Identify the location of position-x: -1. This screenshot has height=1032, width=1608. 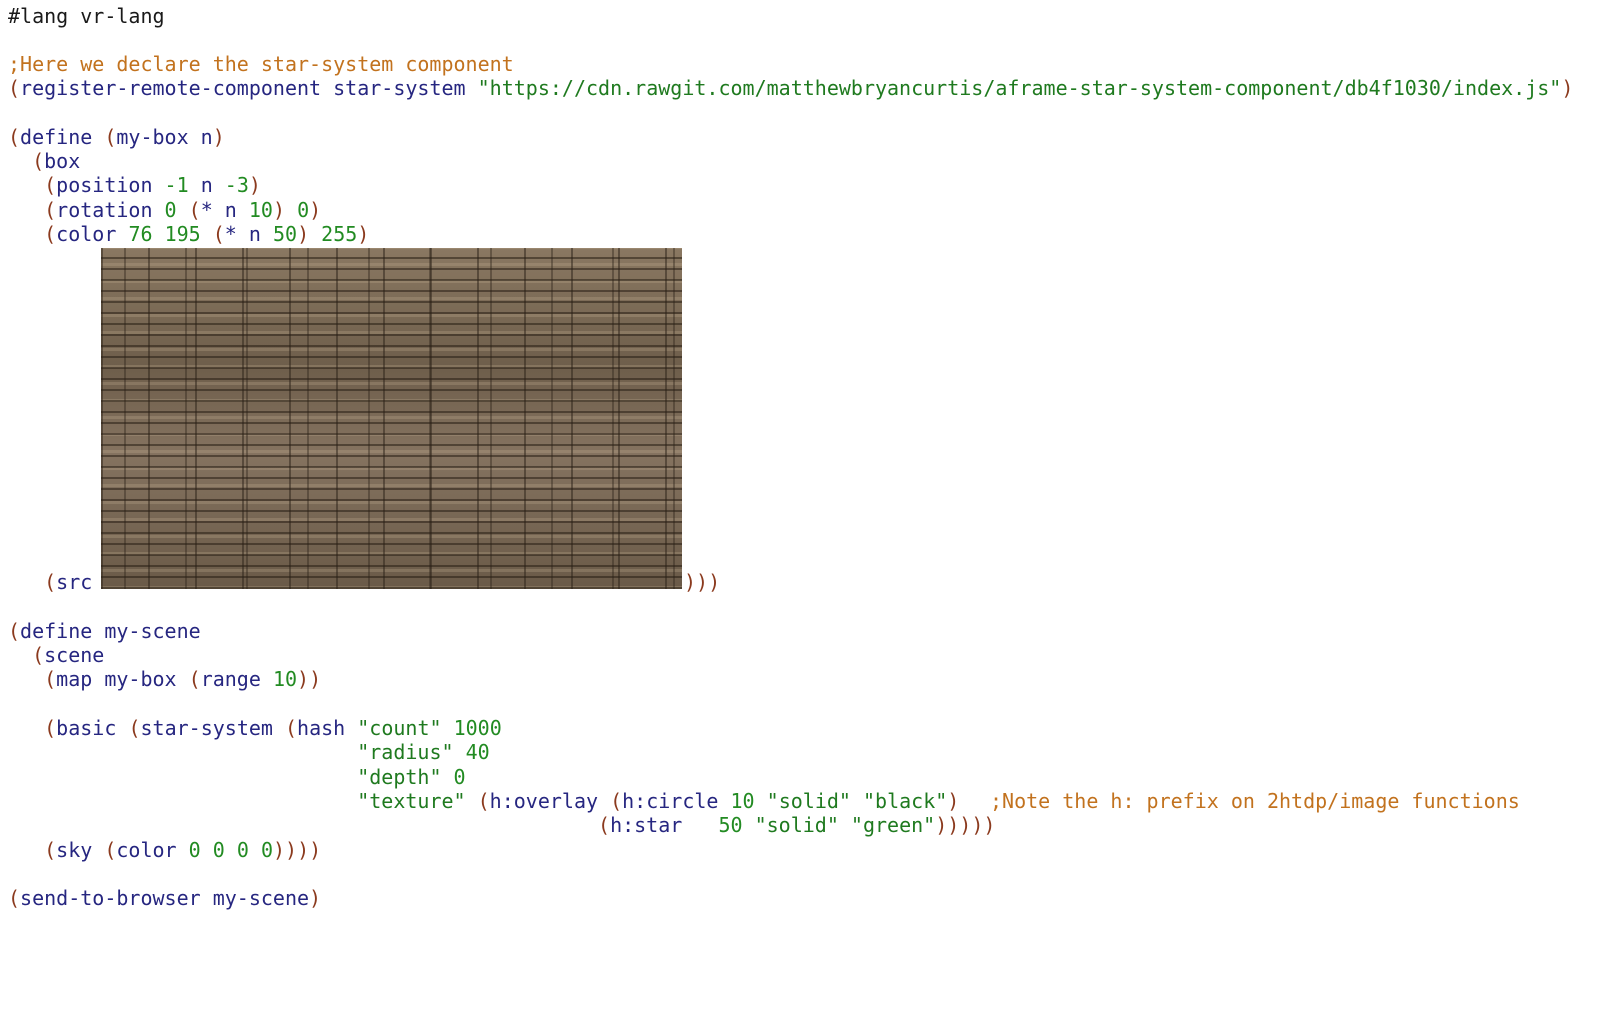
(176, 185).